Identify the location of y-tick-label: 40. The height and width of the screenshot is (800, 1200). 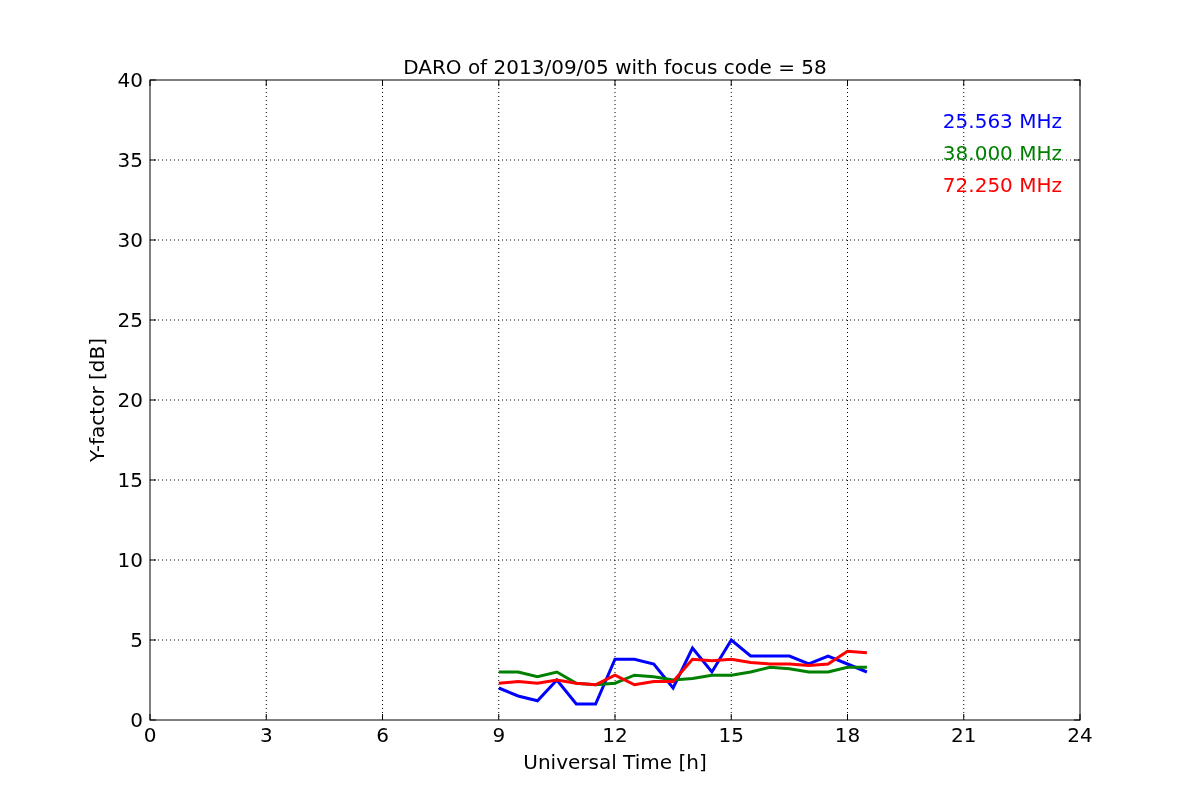
(130, 80).